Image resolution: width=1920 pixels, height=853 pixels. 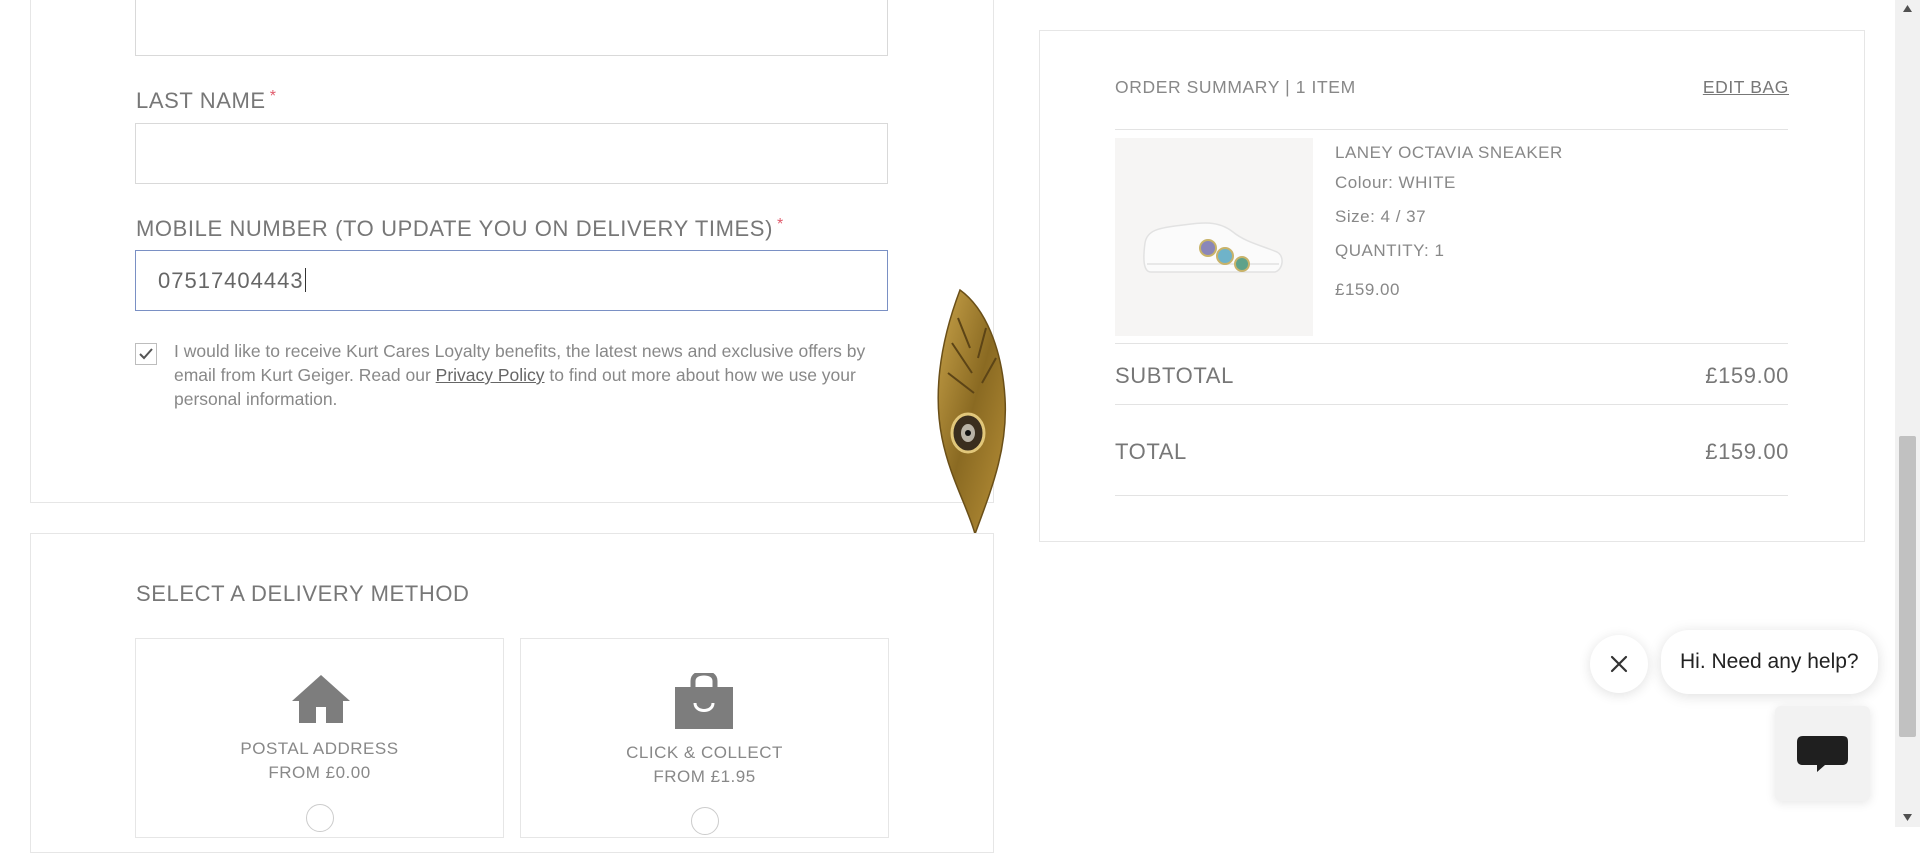 What do you see at coordinates (1907, 413) in the screenshot?
I see `page-scrollbar` at bounding box center [1907, 413].